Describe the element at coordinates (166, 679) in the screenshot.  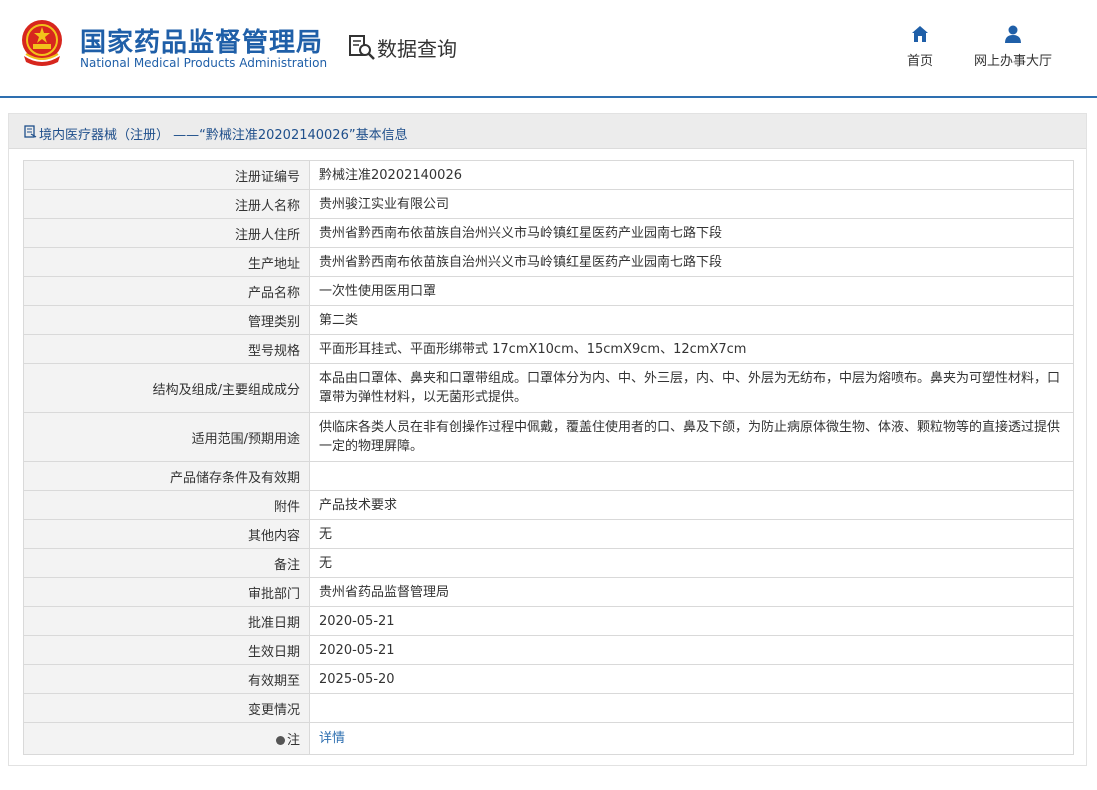
I see `field-label: 有效期至` at that location.